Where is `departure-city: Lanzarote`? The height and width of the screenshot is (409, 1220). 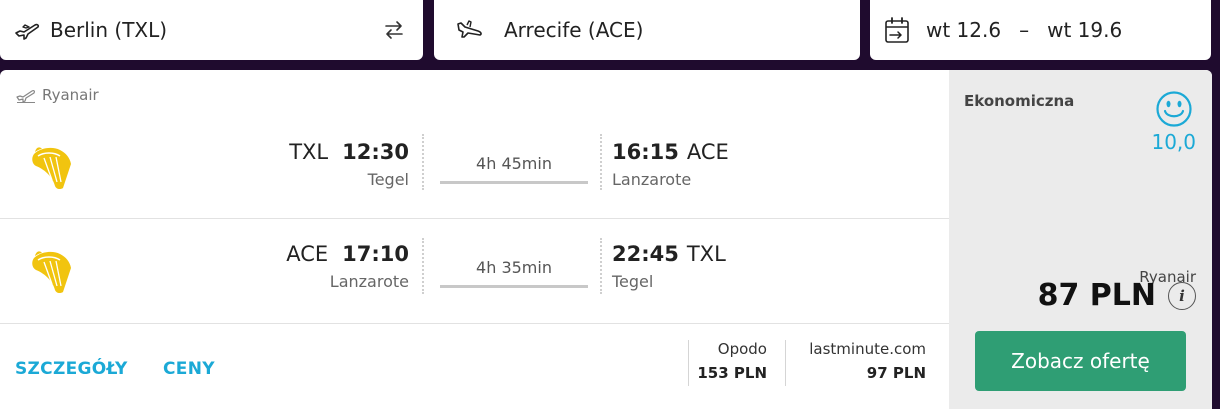 departure-city: Lanzarote is located at coordinates (369, 281).